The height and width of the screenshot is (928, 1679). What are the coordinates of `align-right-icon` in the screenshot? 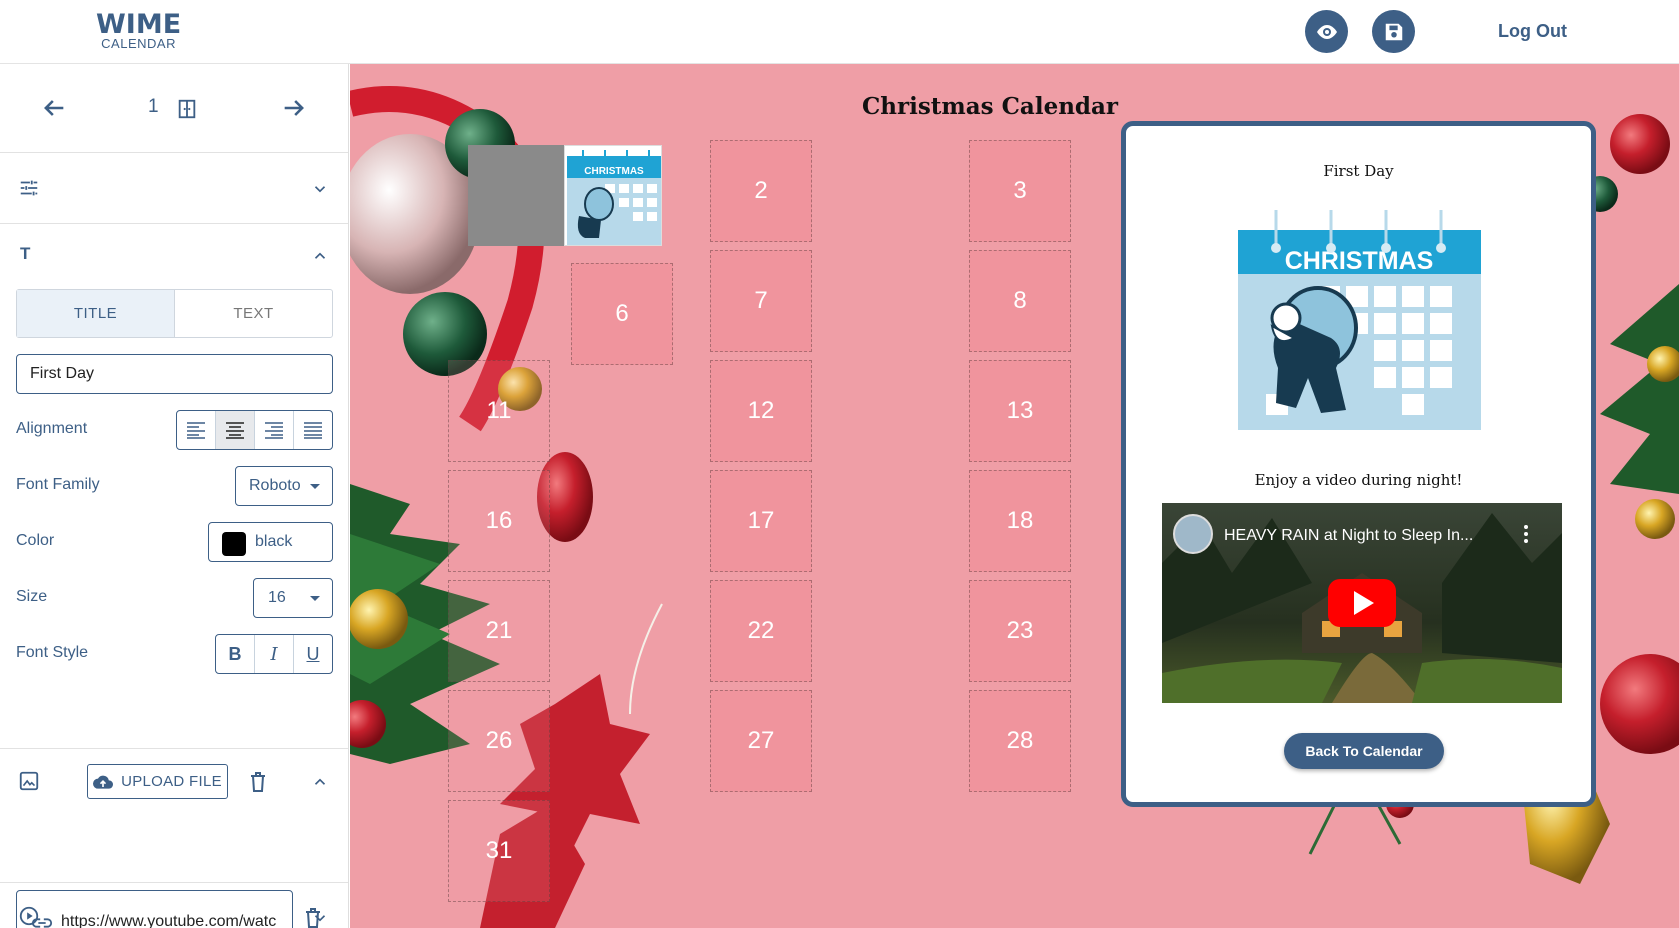 It's located at (274, 430).